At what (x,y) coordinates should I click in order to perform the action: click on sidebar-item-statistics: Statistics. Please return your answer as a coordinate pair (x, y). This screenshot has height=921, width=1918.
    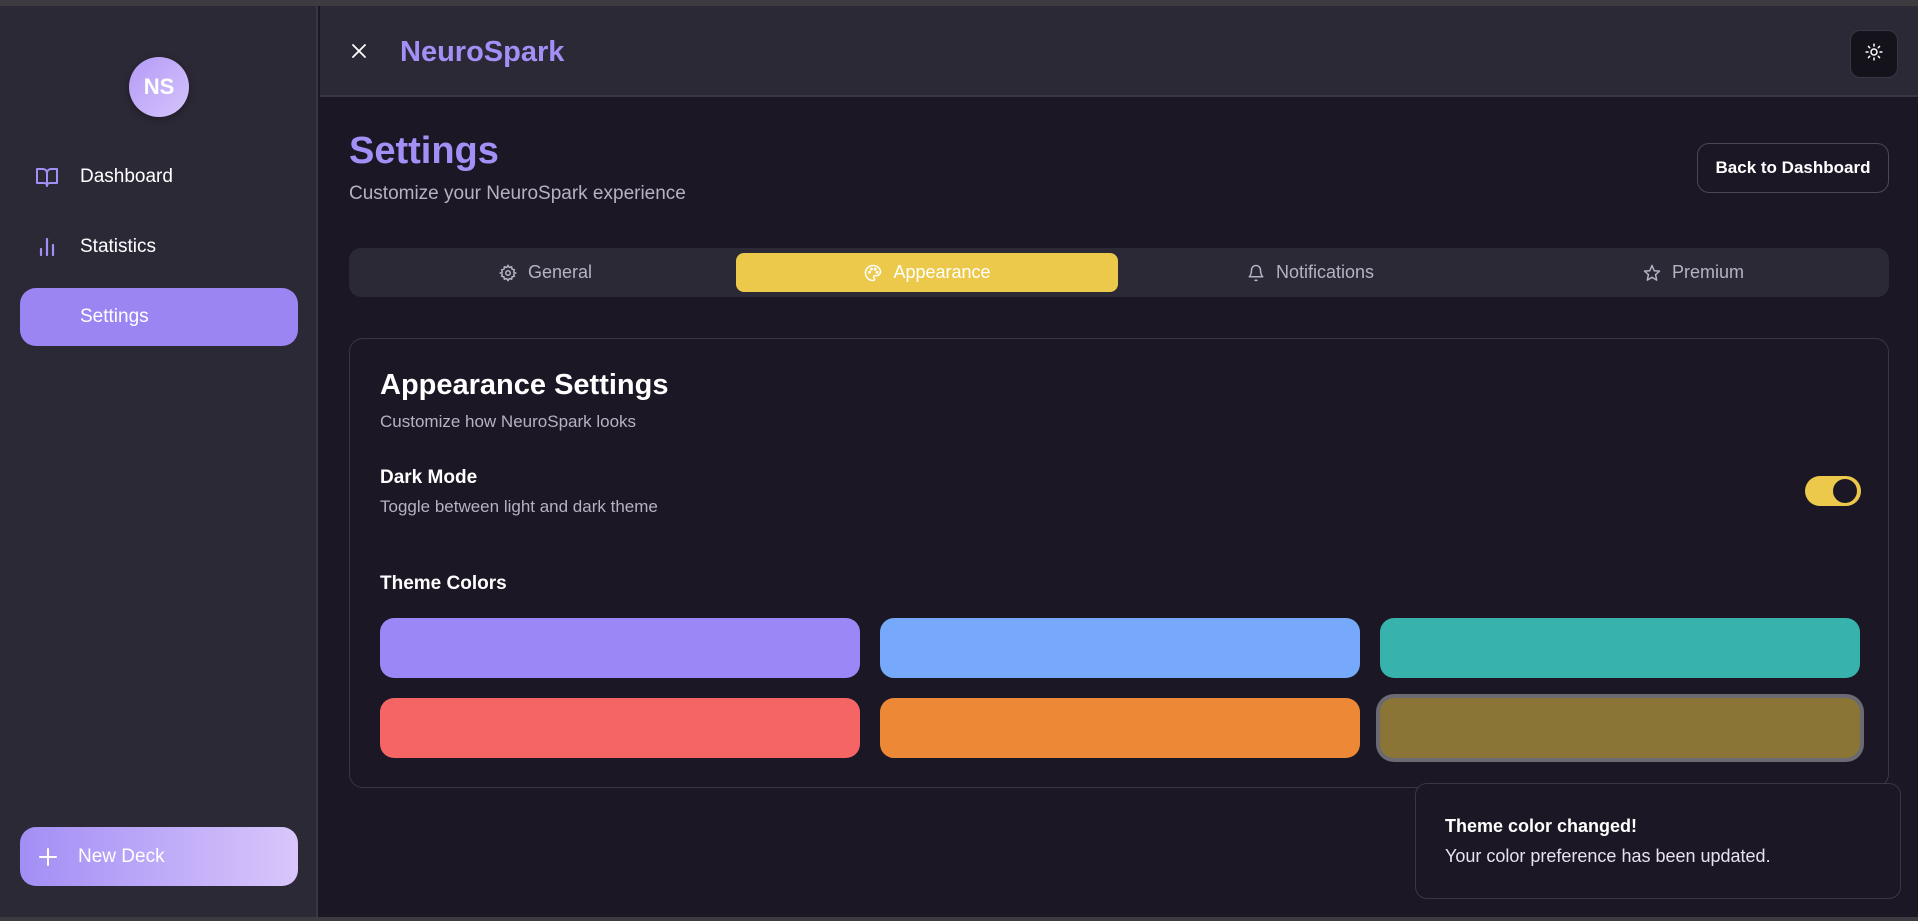
    Looking at the image, I should click on (159, 247).